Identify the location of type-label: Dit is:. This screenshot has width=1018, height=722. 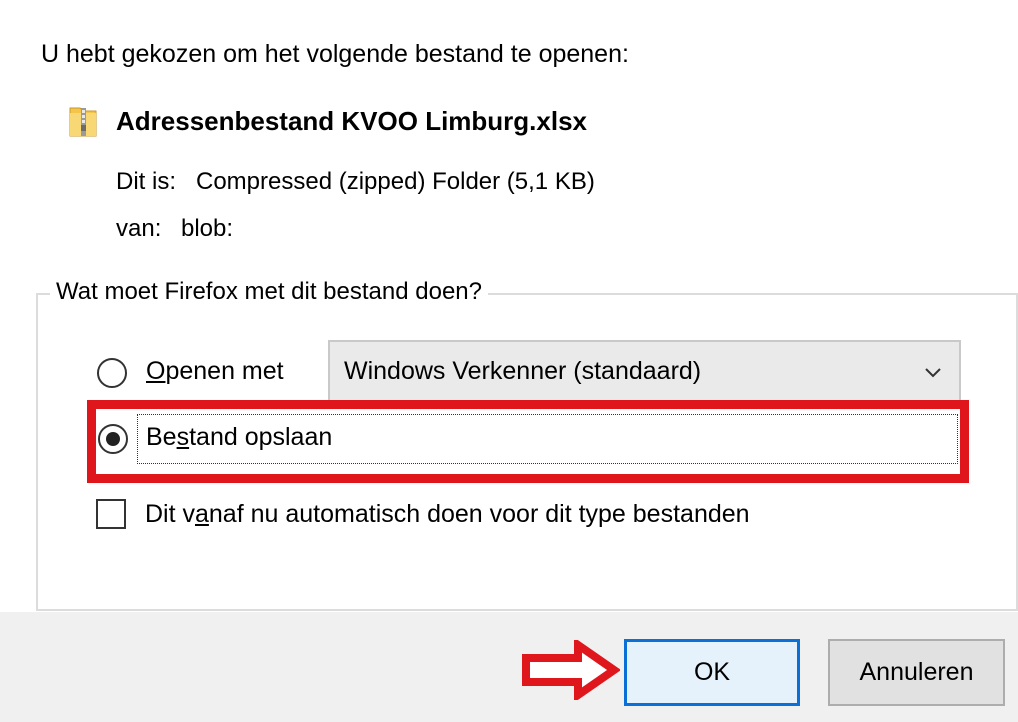
(146, 181).